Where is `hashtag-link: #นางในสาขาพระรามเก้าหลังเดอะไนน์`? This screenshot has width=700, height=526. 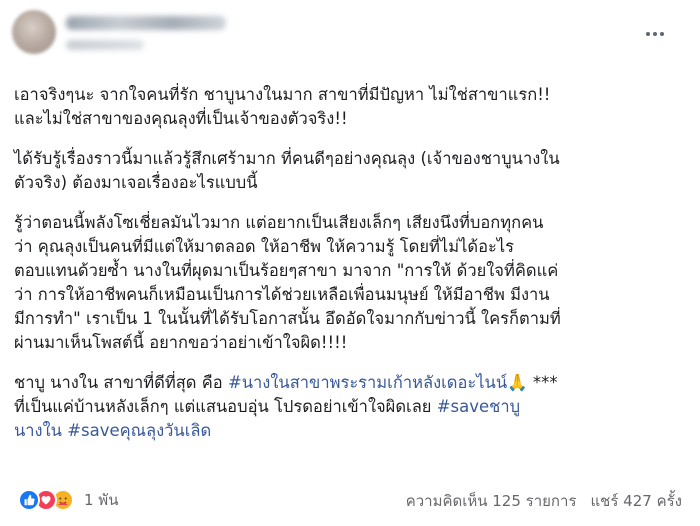
hashtag-link: #นางในสาขาพระรามเก้าหลังเดอะไนน์ is located at coordinates (367, 382).